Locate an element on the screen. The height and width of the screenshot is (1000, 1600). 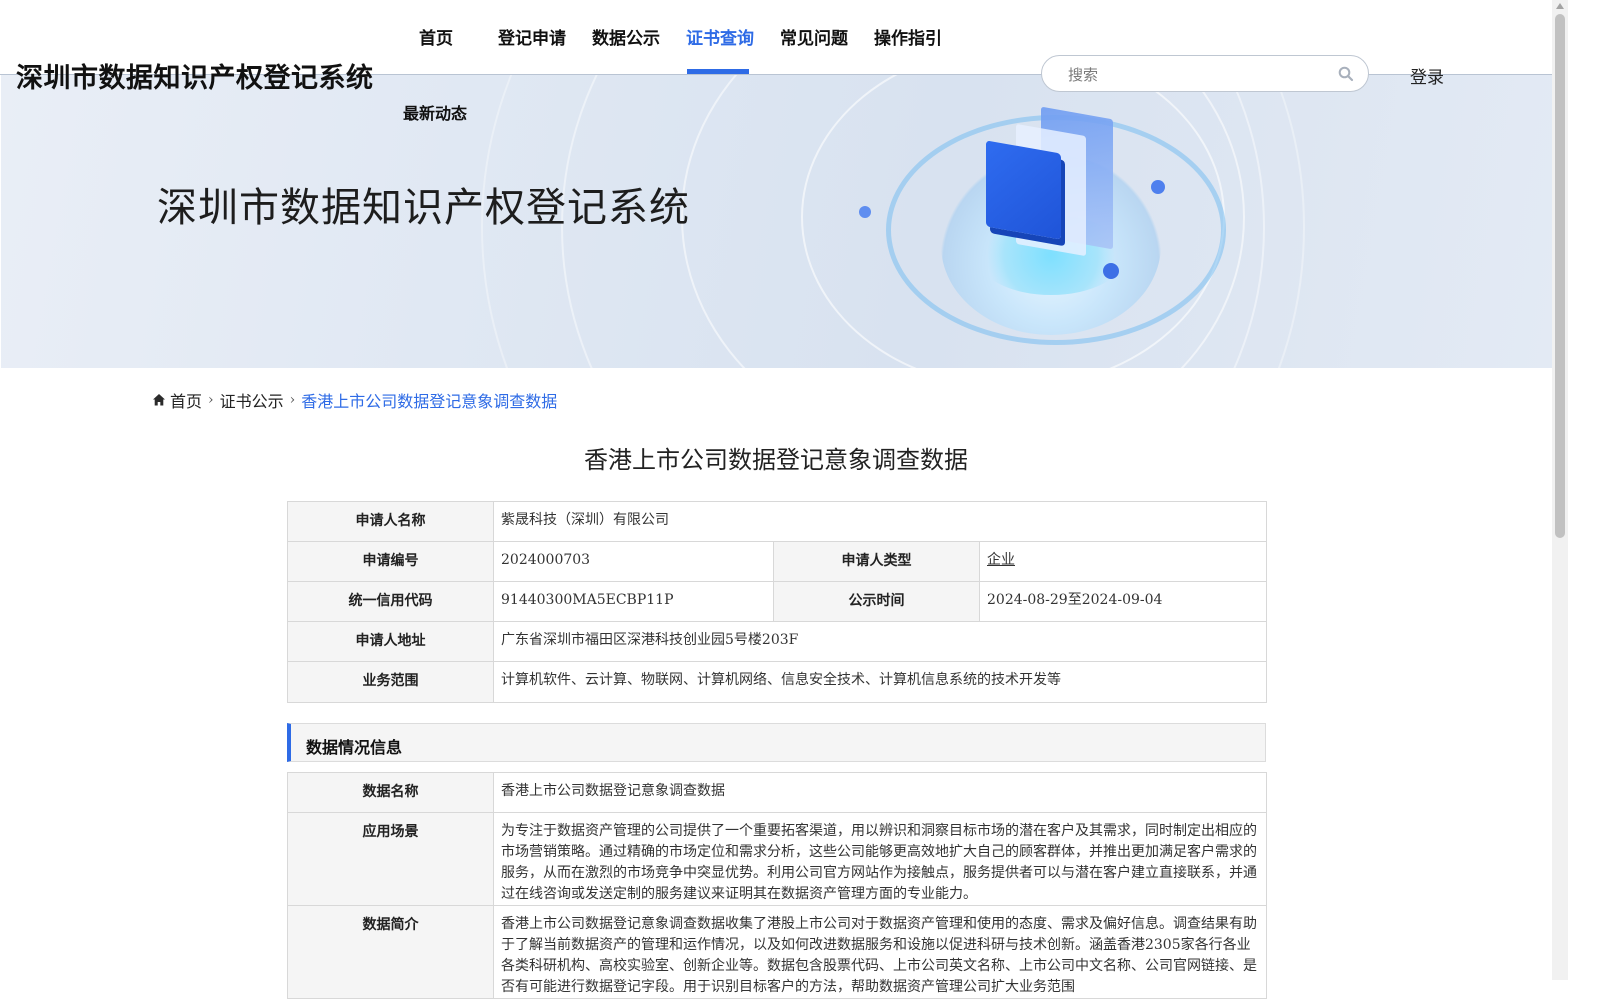
table-row: 申请人名称 紫晟科技（深圳）有限公司 is located at coordinates (777, 521).